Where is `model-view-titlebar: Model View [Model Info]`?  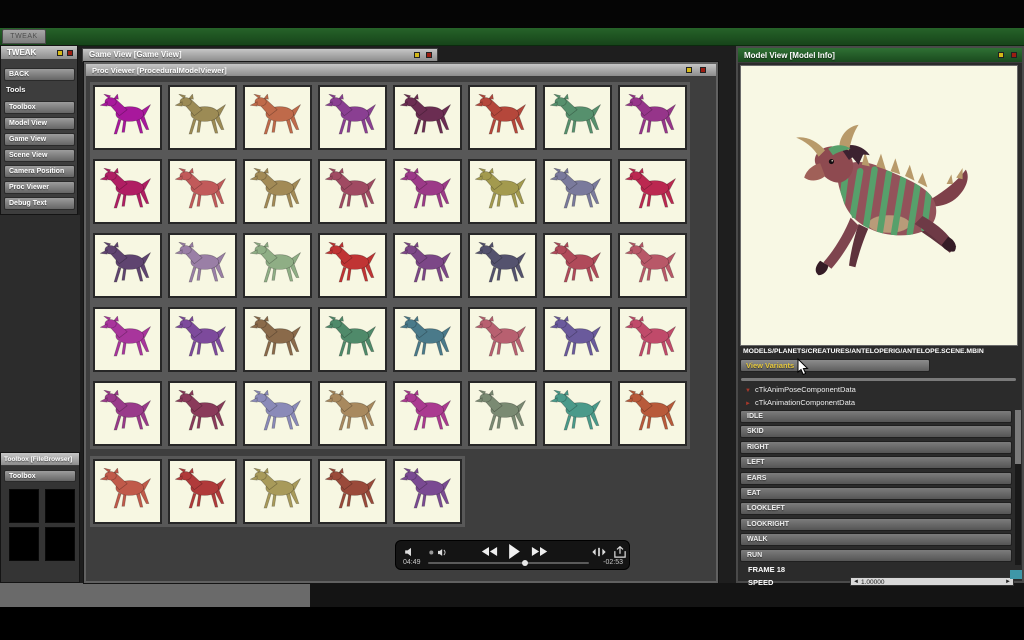
model-view-titlebar: Model View [Model Info] is located at coordinates (880, 55).